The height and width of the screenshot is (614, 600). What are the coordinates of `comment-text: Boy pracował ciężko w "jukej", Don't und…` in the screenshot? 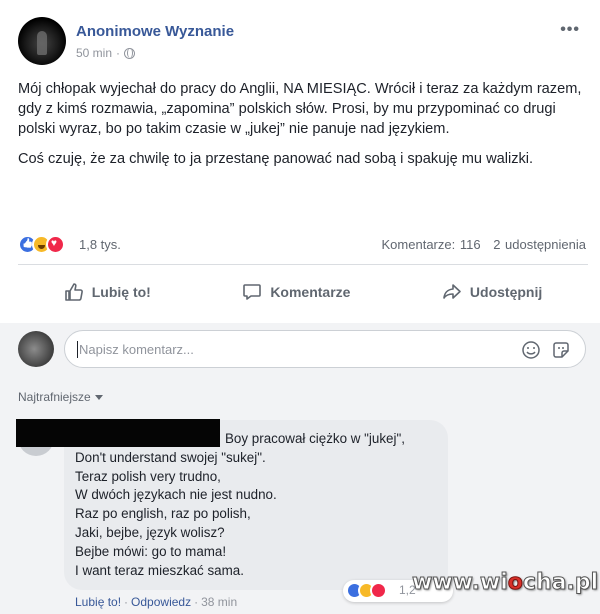 It's located at (240, 505).